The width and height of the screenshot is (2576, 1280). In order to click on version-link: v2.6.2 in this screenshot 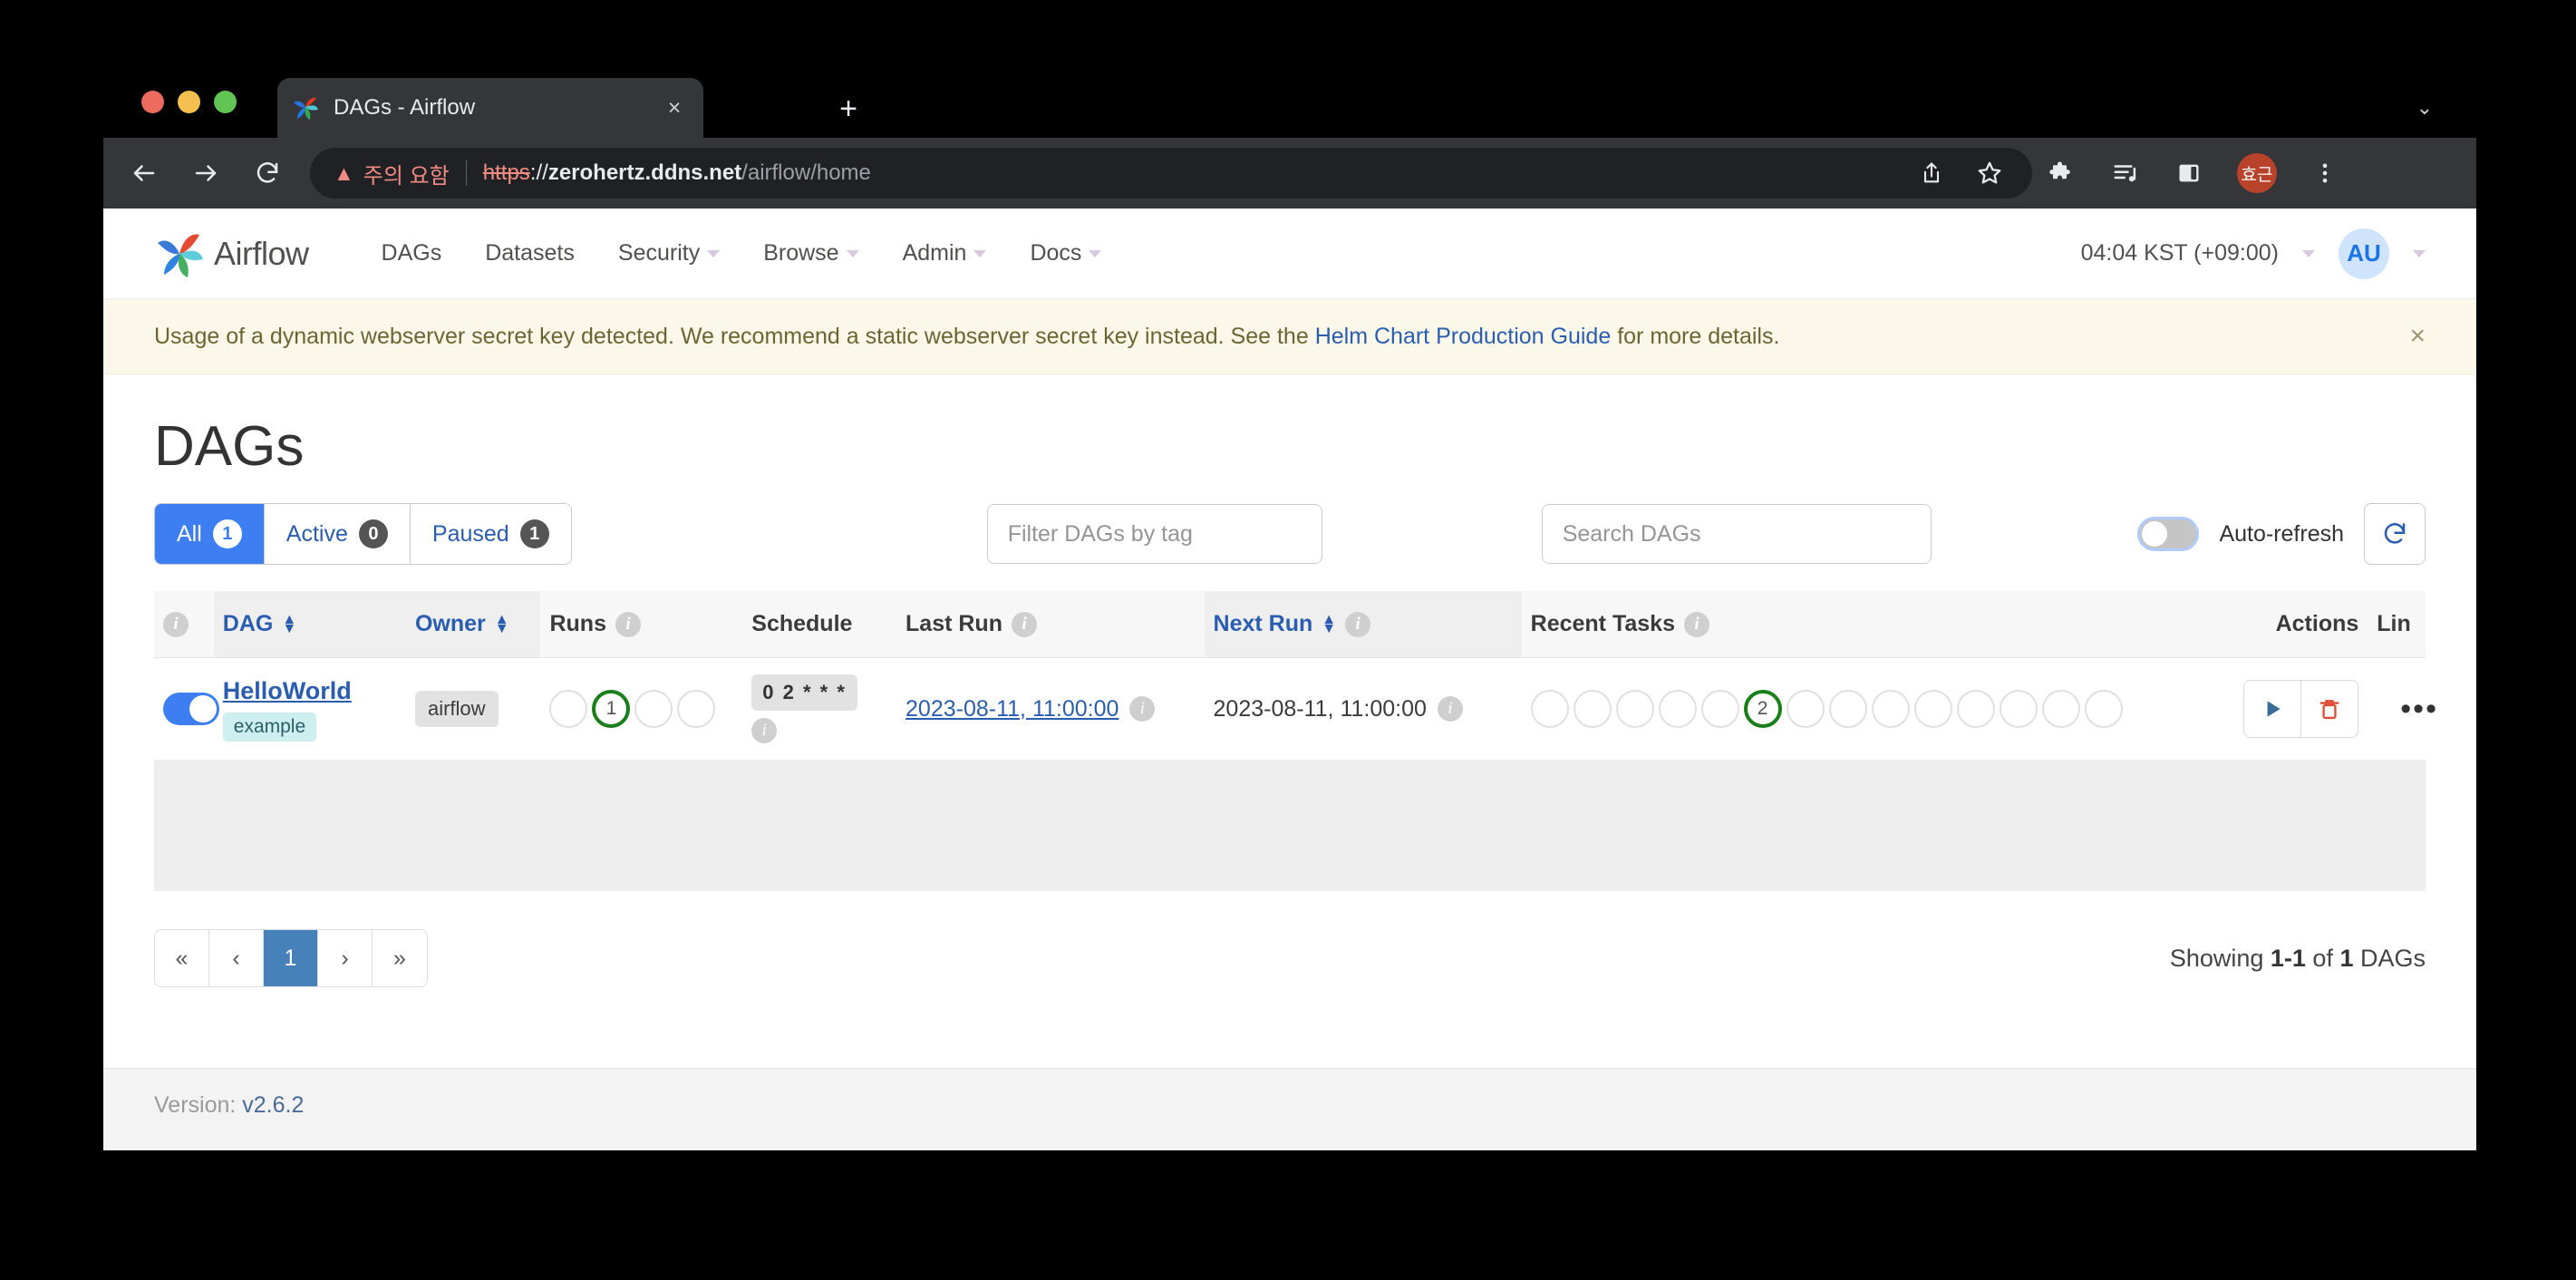, I will do `click(273, 1105)`.